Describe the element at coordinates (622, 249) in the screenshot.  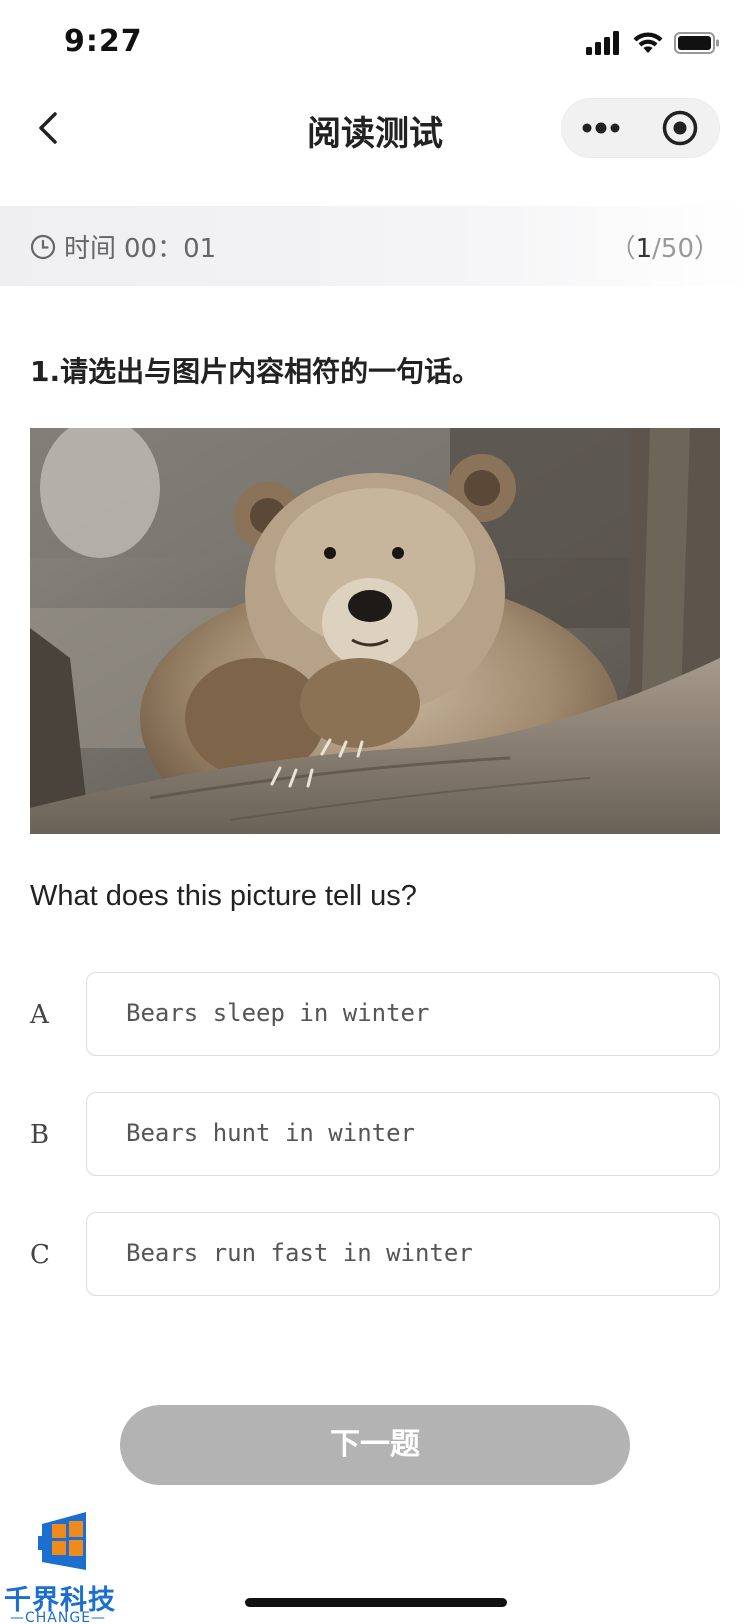
I see `progress-open: （` at that location.